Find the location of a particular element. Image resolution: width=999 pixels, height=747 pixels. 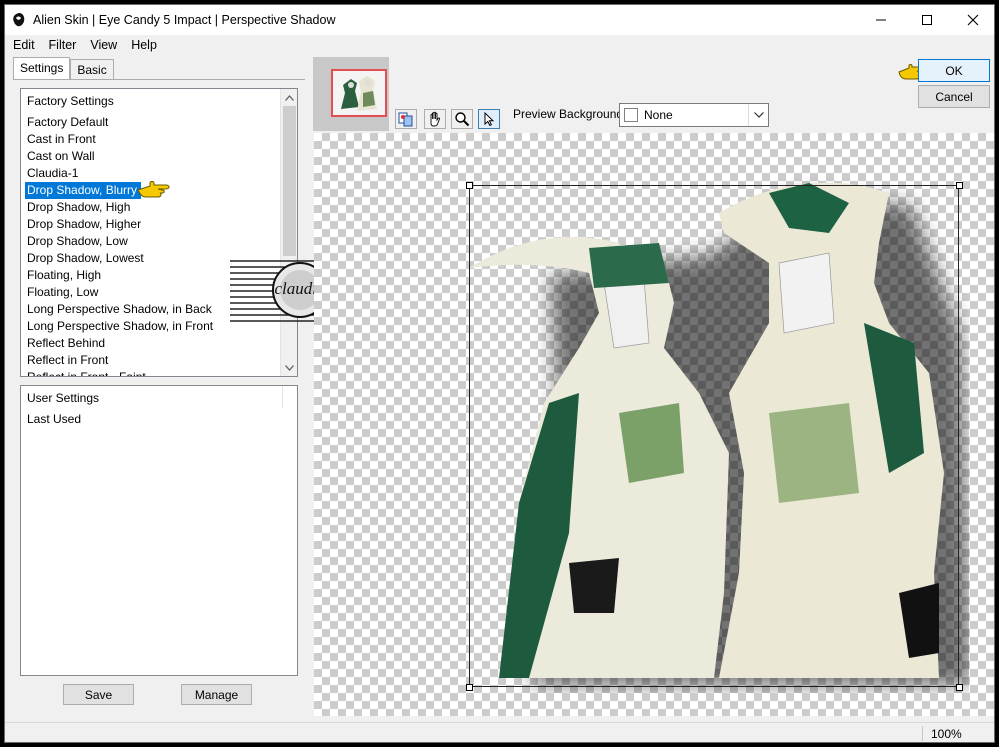

background-swatch is located at coordinates (631, 115).